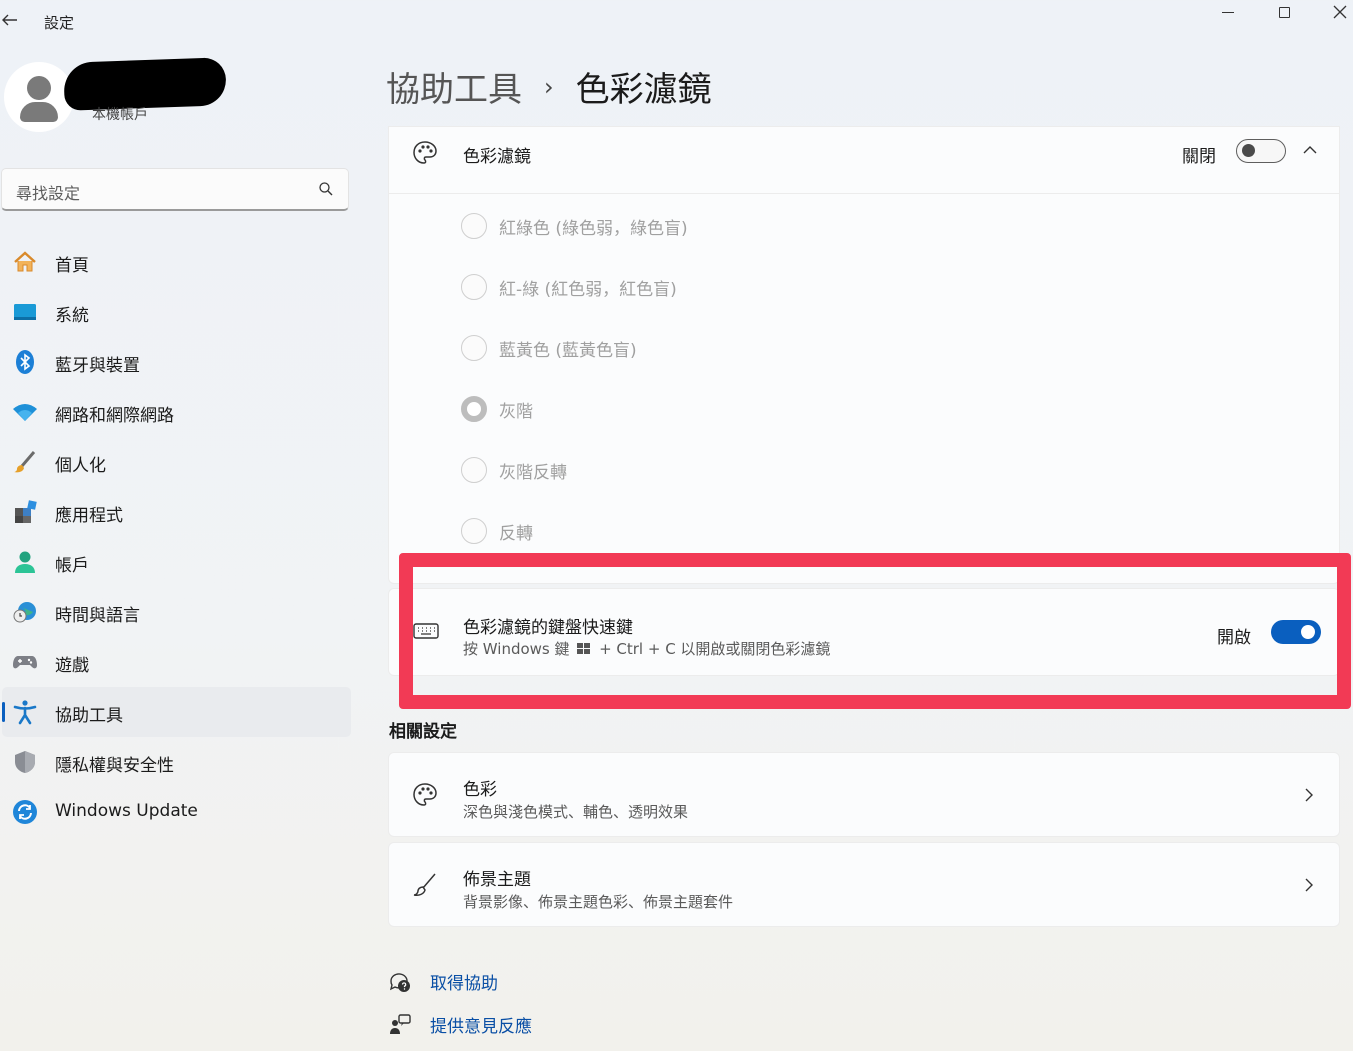 The width and height of the screenshot is (1353, 1051). I want to click on sidebar-item-bluetooth: 藍牙與裝置, so click(176, 362).